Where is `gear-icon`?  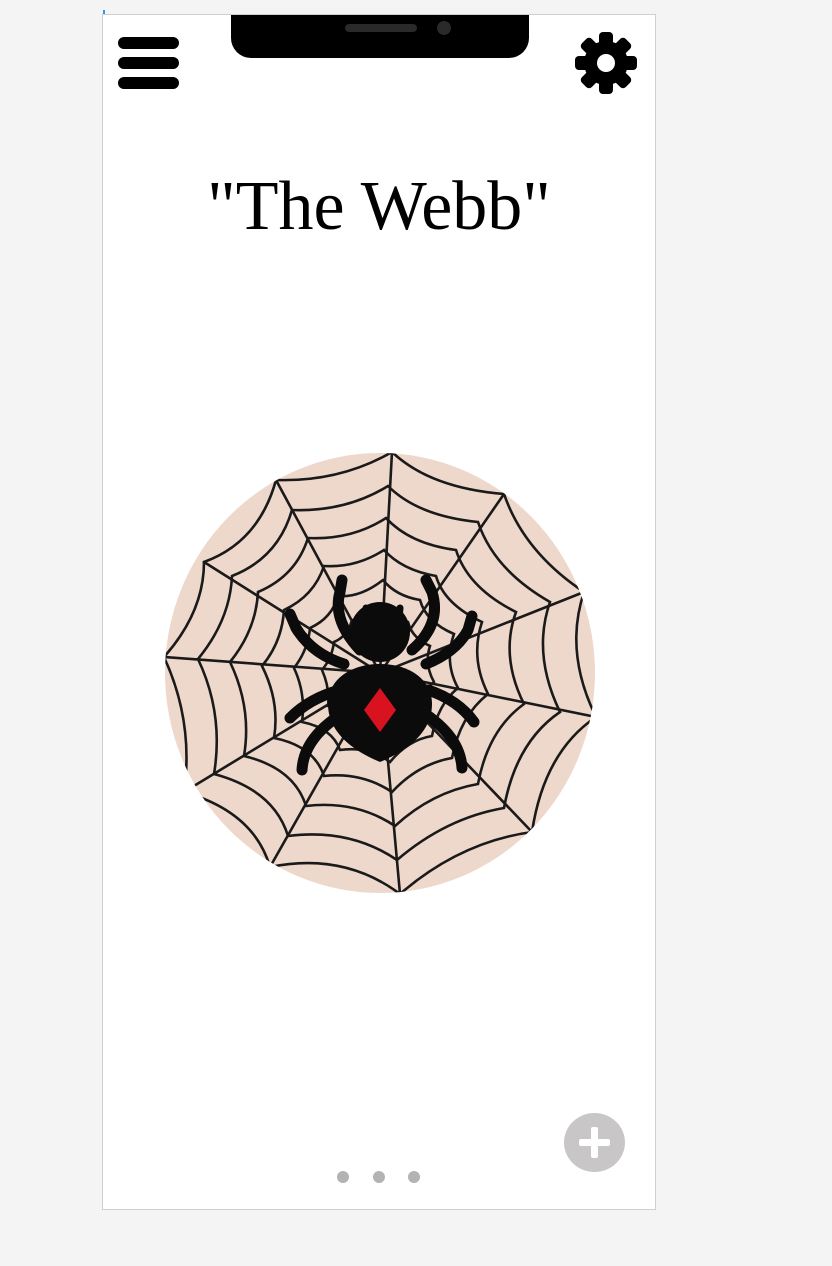 gear-icon is located at coordinates (606, 63).